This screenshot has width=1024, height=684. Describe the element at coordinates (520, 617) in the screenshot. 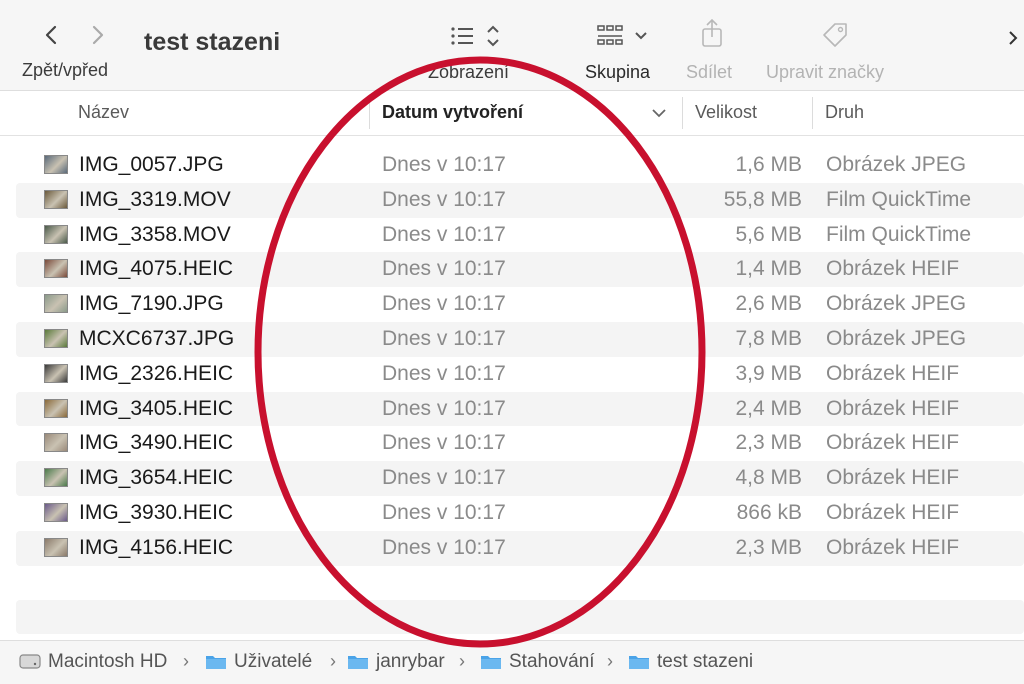

I see `empty-row` at that location.